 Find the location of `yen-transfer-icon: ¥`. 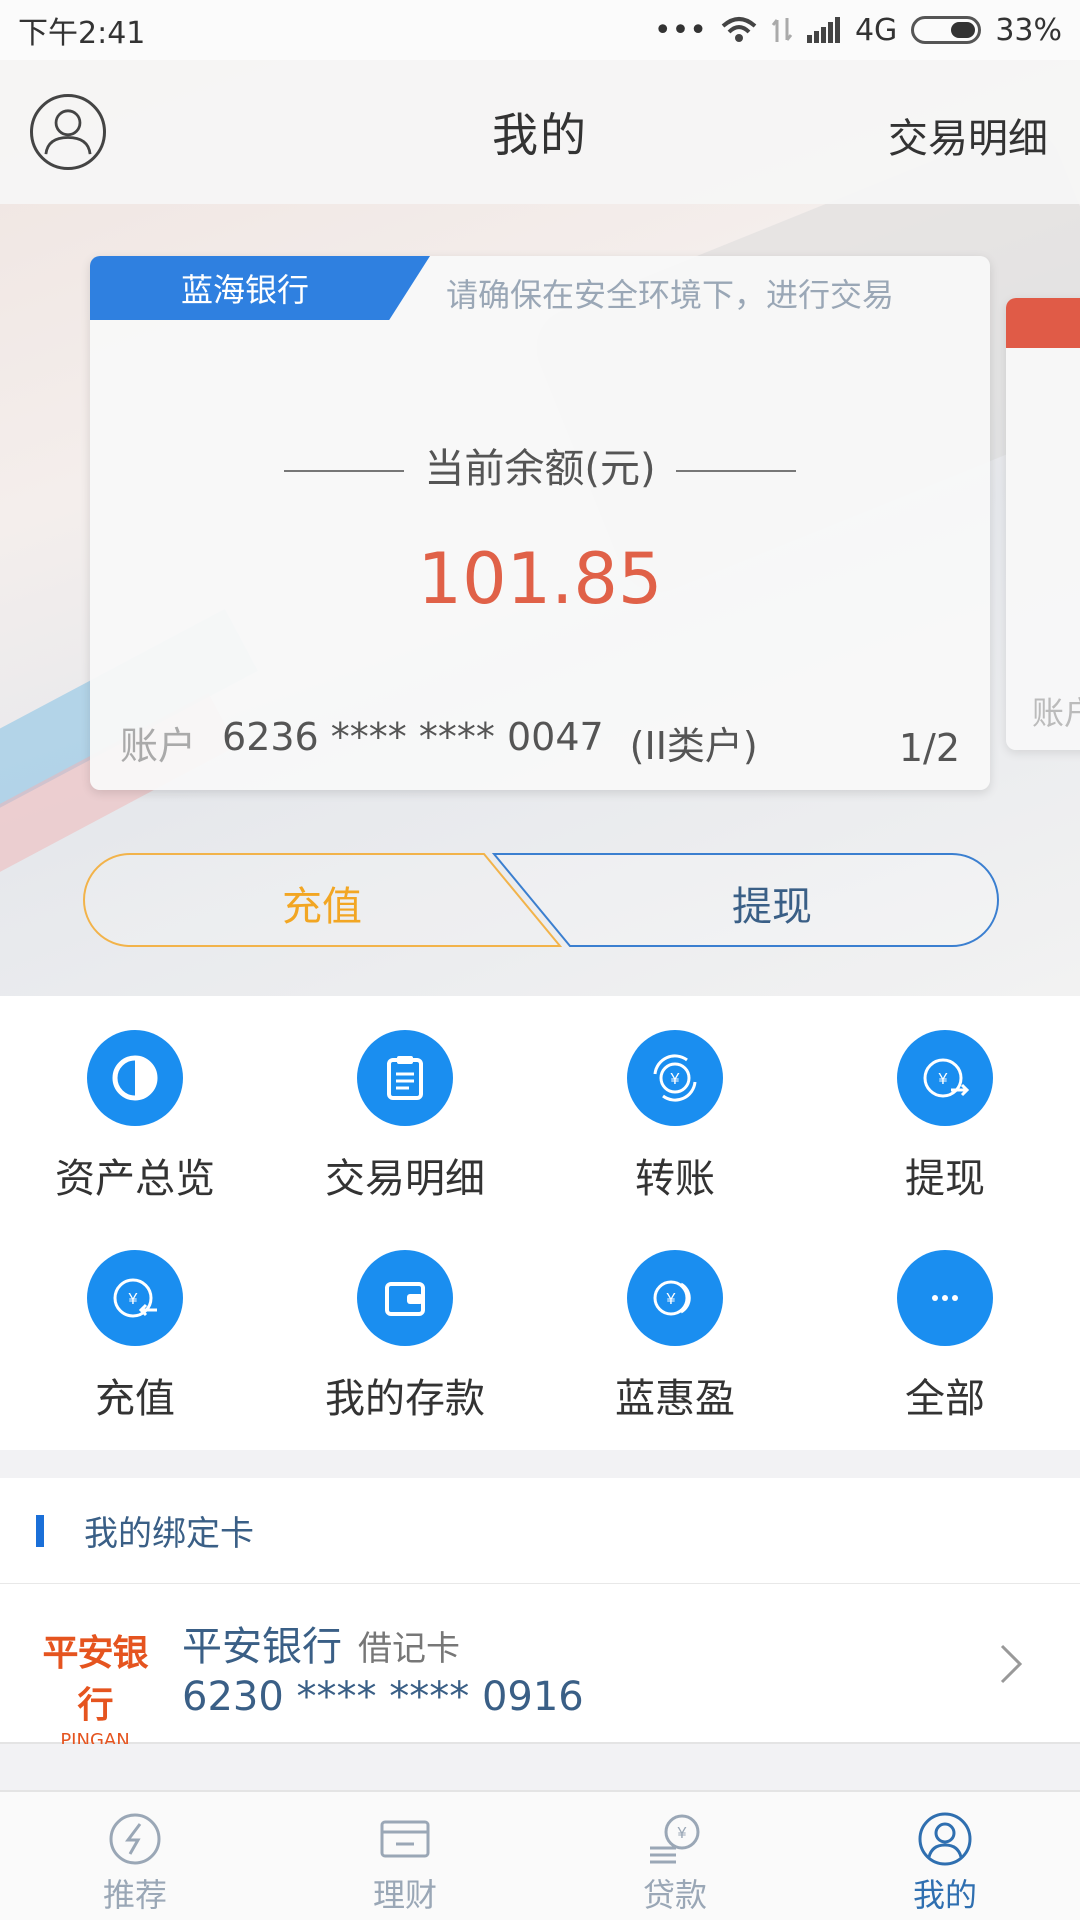

yen-transfer-icon: ¥ is located at coordinates (675, 1078).